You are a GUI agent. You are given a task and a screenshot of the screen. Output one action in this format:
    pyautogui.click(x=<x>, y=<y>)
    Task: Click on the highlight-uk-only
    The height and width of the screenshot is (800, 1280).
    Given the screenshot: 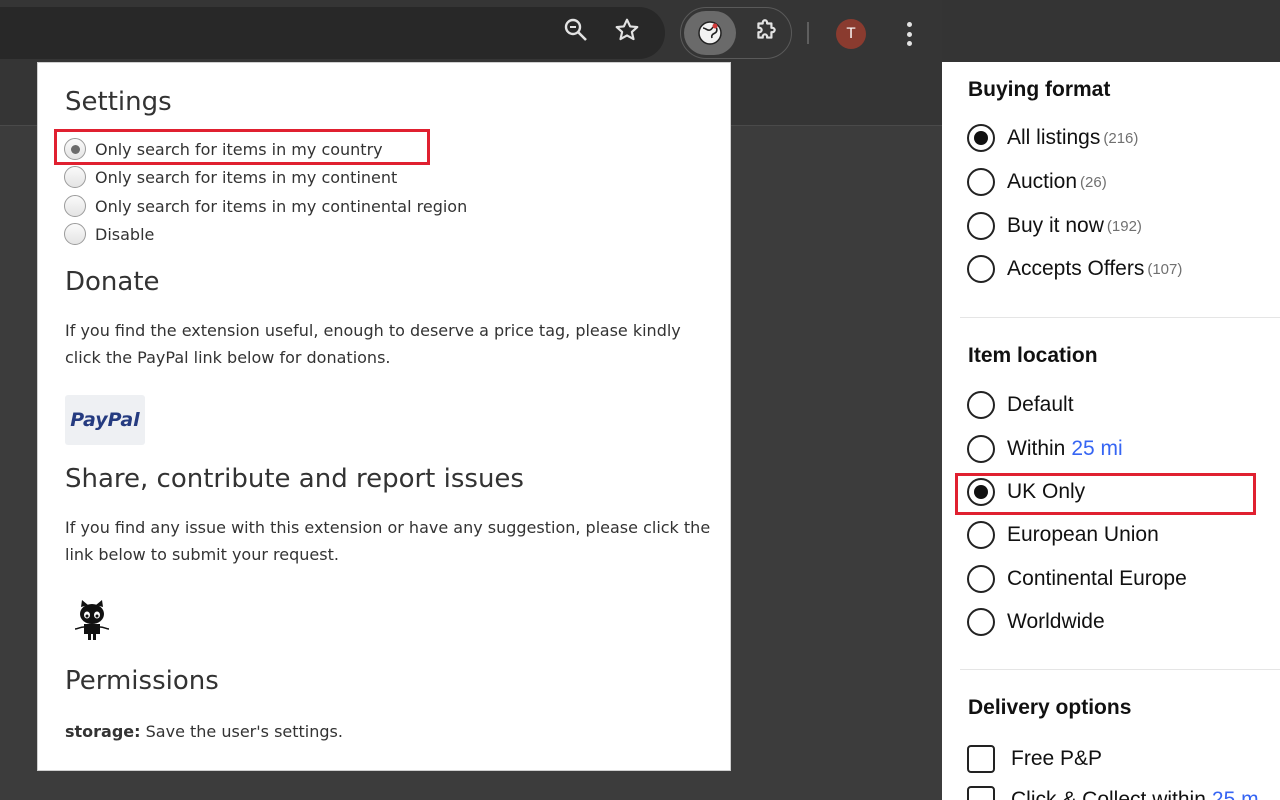 What is the action you would take?
    pyautogui.click(x=1105, y=494)
    